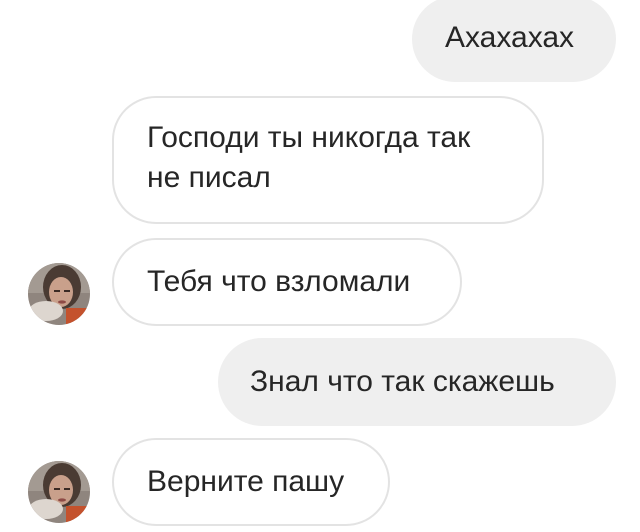  I want to click on message-text: Верните пашу, so click(246, 481).